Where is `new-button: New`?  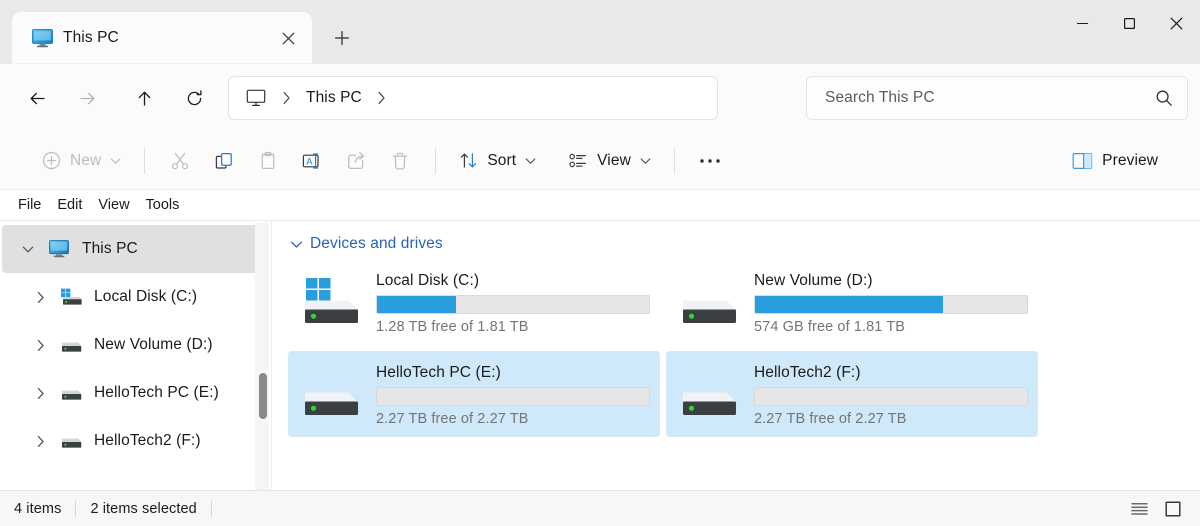
new-button: New is located at coordinates (81, 161).